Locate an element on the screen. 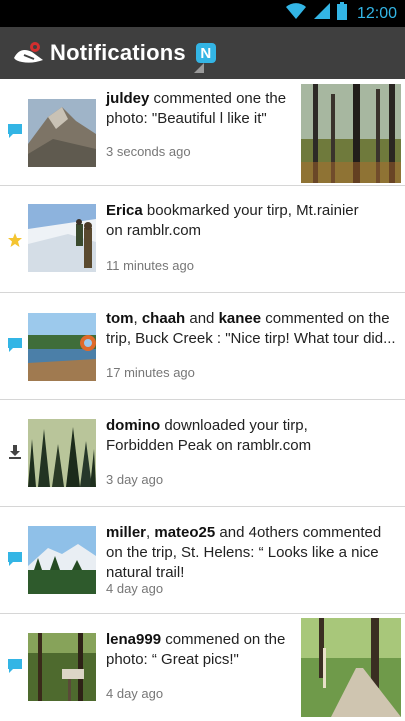 This screenshot has width=405, height=721. mountain-ridge-photo is located at coordinates (62, 133).